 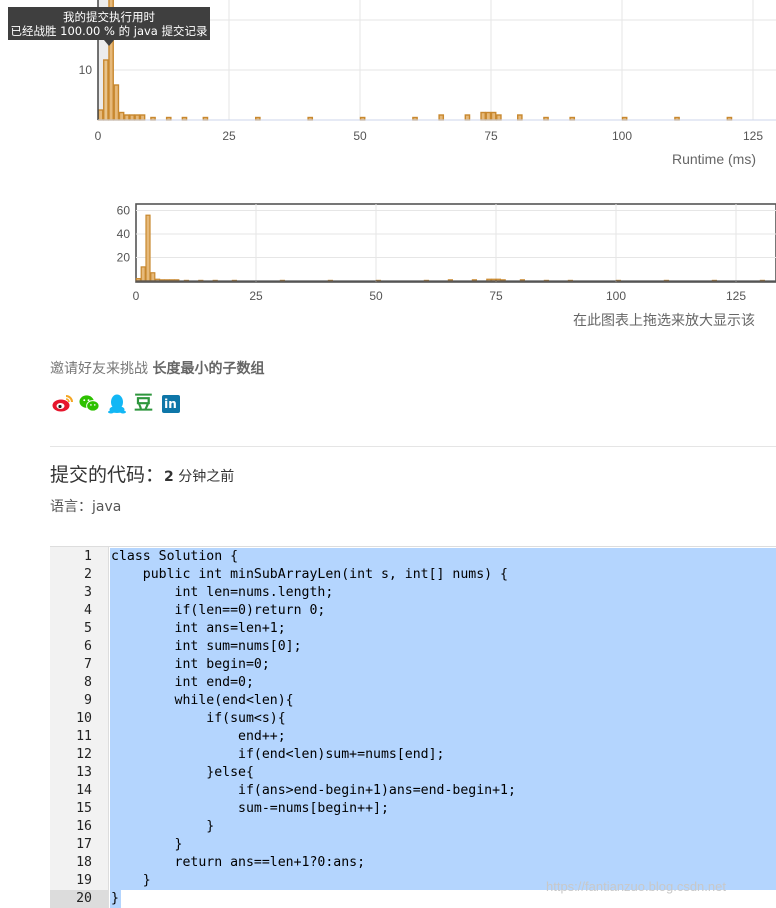 What do you see at coordinates (84, 772) in the screenshot?
I see `line-number: 13` at bounding box center [84, 772].